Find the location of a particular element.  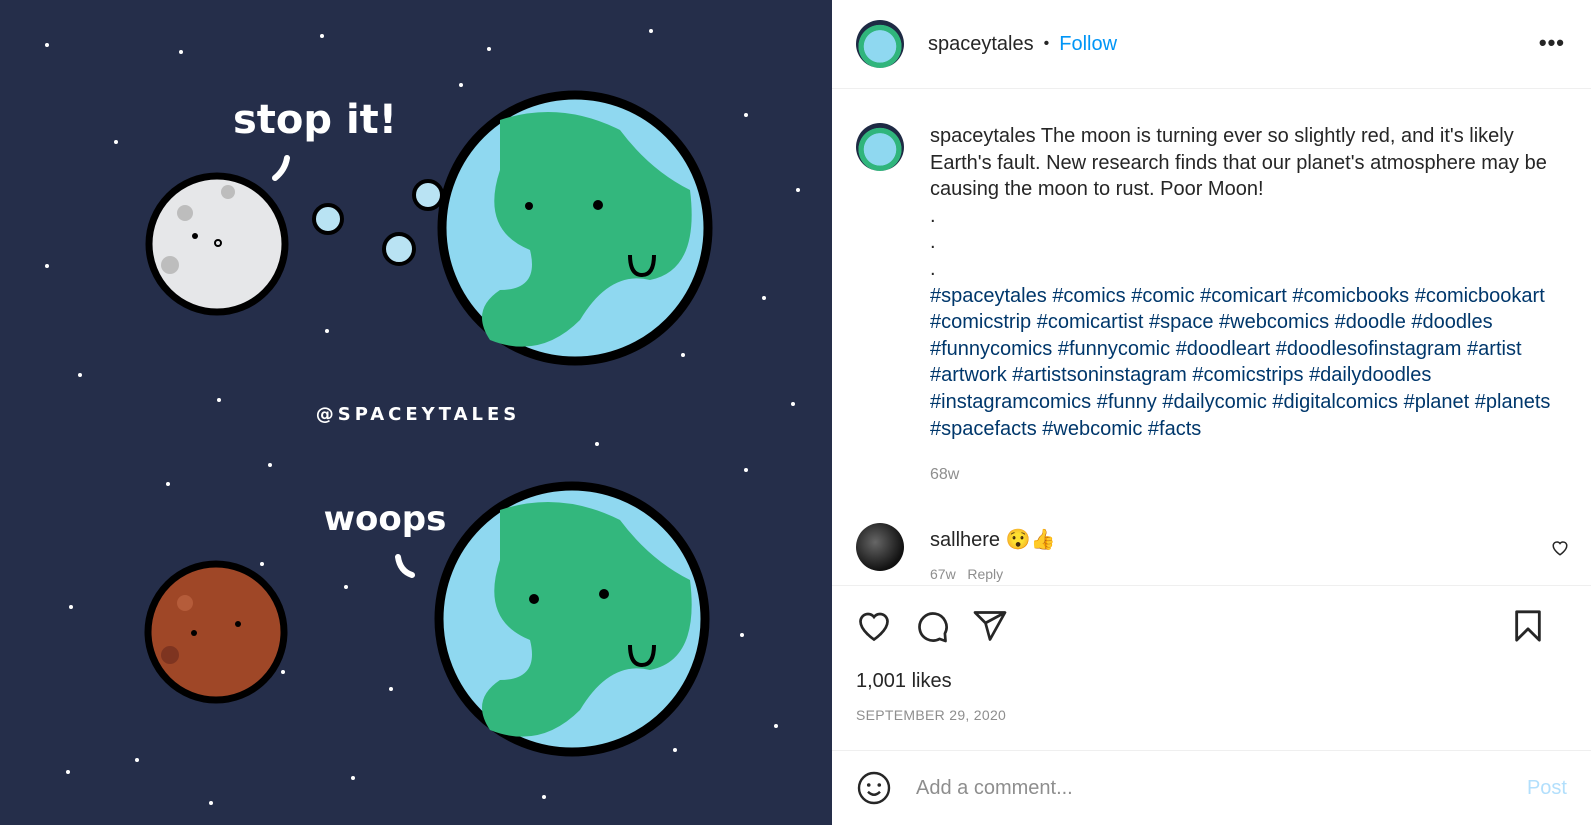

smiley-icon is located at coordinates (874, 788).